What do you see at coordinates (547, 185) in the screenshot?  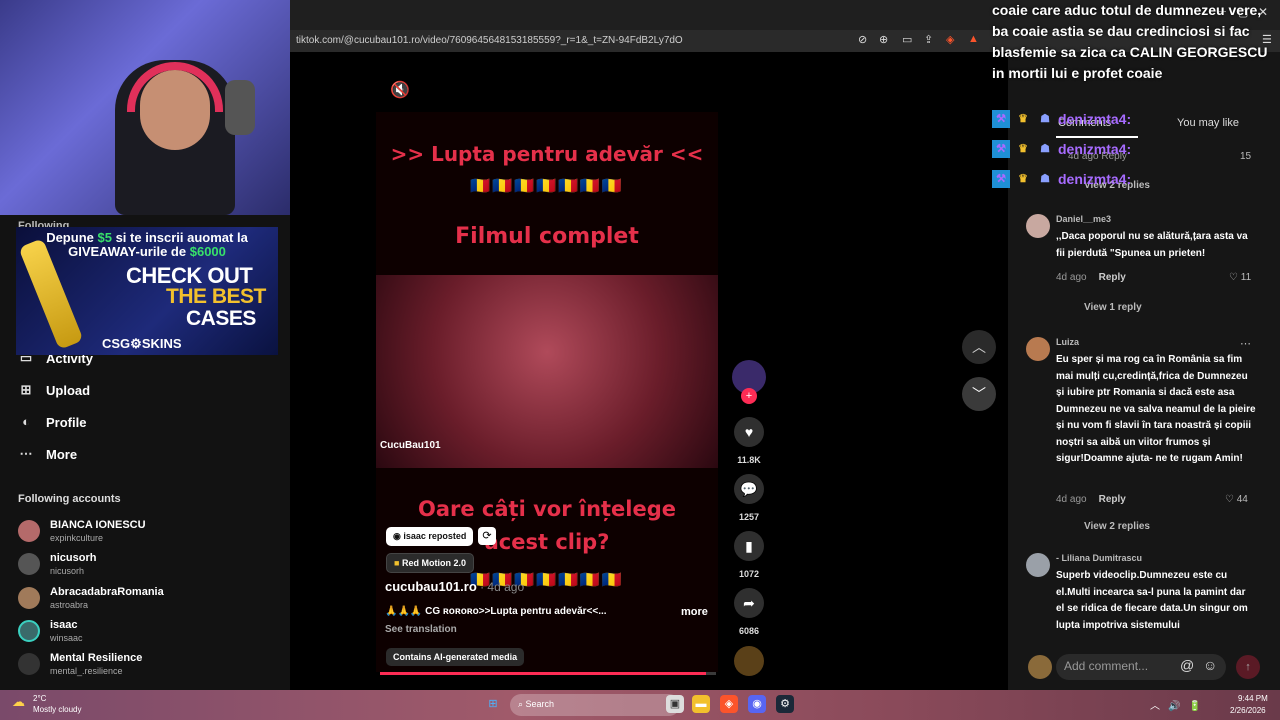 I see `video-flags: 🇷🇴🇷🇴🇷🇴🇷🇴🇷🇴🇷🇴🇷🇴` at bounding box center [547, 185].